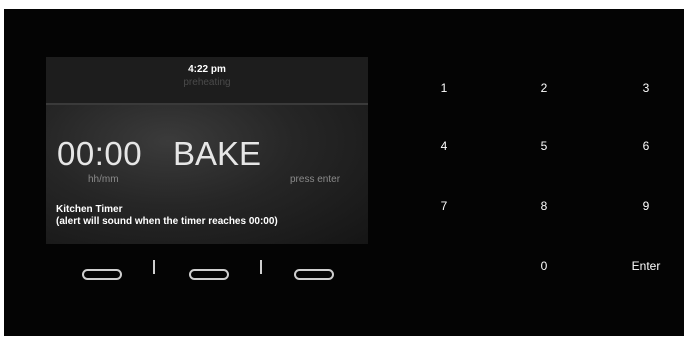 Image resolution: width=689 pixels, height=337 pixels. What do you see at coordinates (444, 206) in the screenshot?
I see `keypad-key-7: 7` at bounding box center [444, 206].